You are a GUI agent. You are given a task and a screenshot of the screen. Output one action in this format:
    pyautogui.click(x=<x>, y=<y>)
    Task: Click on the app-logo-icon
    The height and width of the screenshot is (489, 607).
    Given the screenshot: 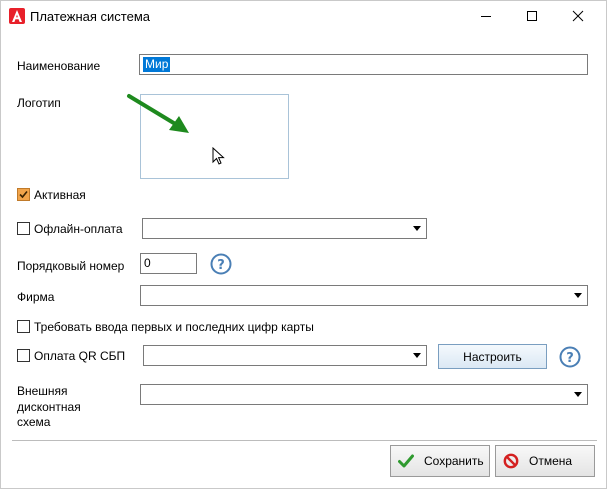 What is the action you would take?
    pyautogui.click(x=17, y=16)
    